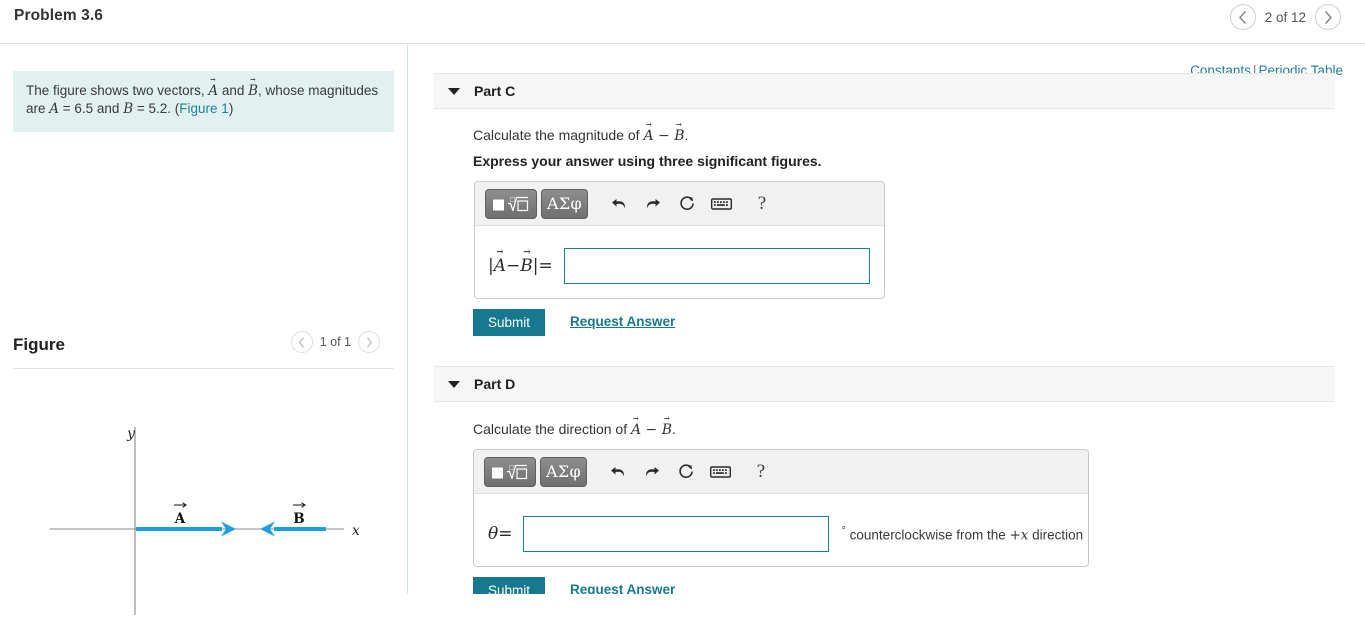  What do you see at coordinates (648, 136) in the screenshot?
I see `part-c-prompt-vector-a: A` at bounding box center [648, 136].